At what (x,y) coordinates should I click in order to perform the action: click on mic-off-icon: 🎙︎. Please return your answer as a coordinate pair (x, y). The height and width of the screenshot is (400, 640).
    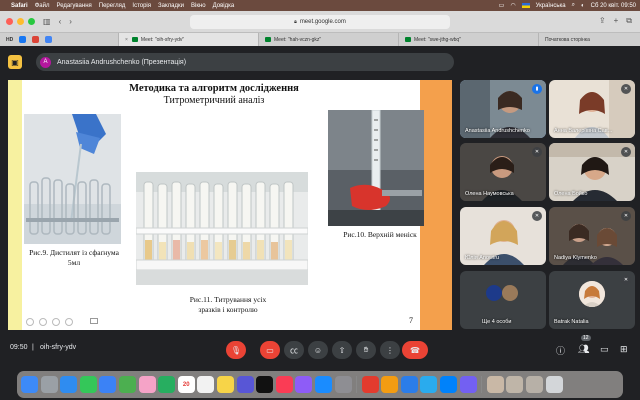
    Looking at the image, I should click on (236, 350).